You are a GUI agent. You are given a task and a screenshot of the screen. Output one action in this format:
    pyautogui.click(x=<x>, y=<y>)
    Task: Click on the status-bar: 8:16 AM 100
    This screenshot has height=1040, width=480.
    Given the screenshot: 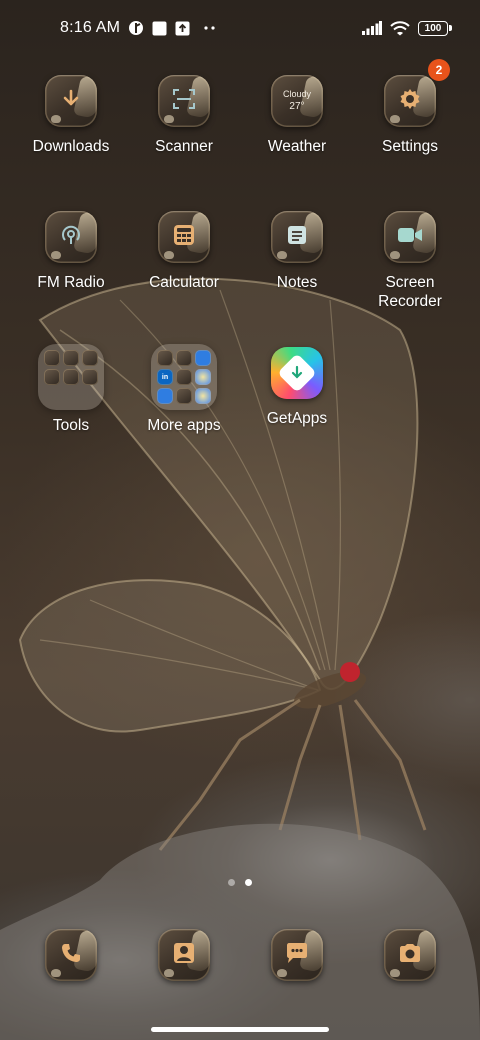 What is the action you would take?
    pyautogui.click(x=240, y=28)
    